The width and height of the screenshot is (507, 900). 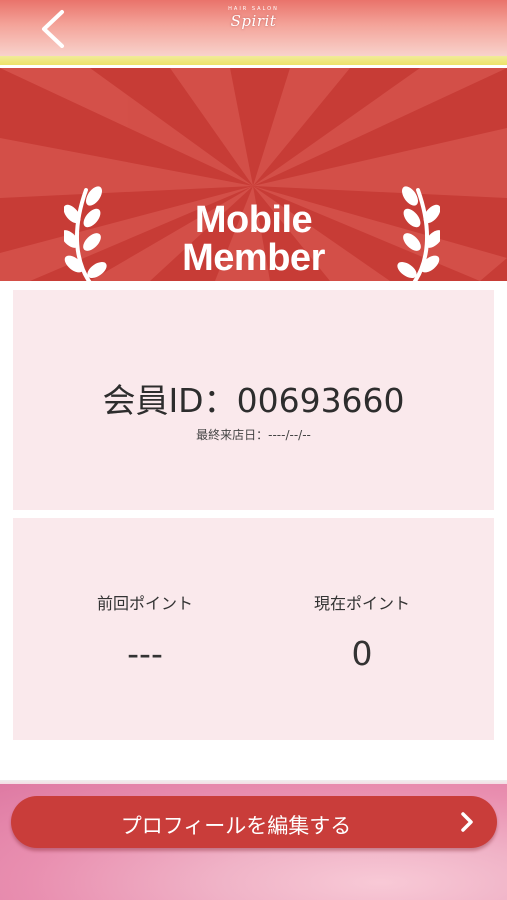 I want to click on member-id: 会員ID：00693660, so click(x=253, y=400).